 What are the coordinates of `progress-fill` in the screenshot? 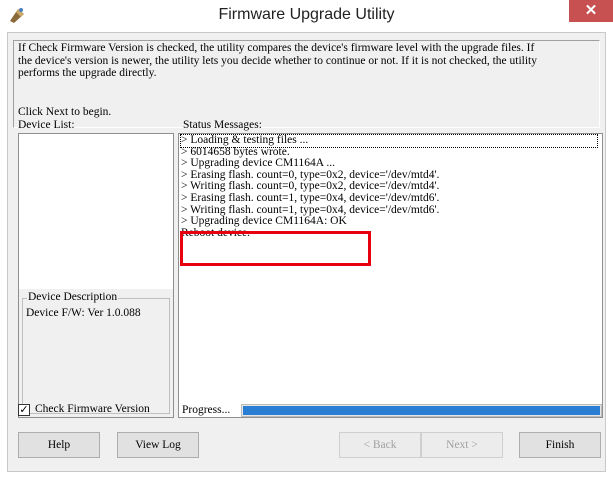 It's located at (421, 410).